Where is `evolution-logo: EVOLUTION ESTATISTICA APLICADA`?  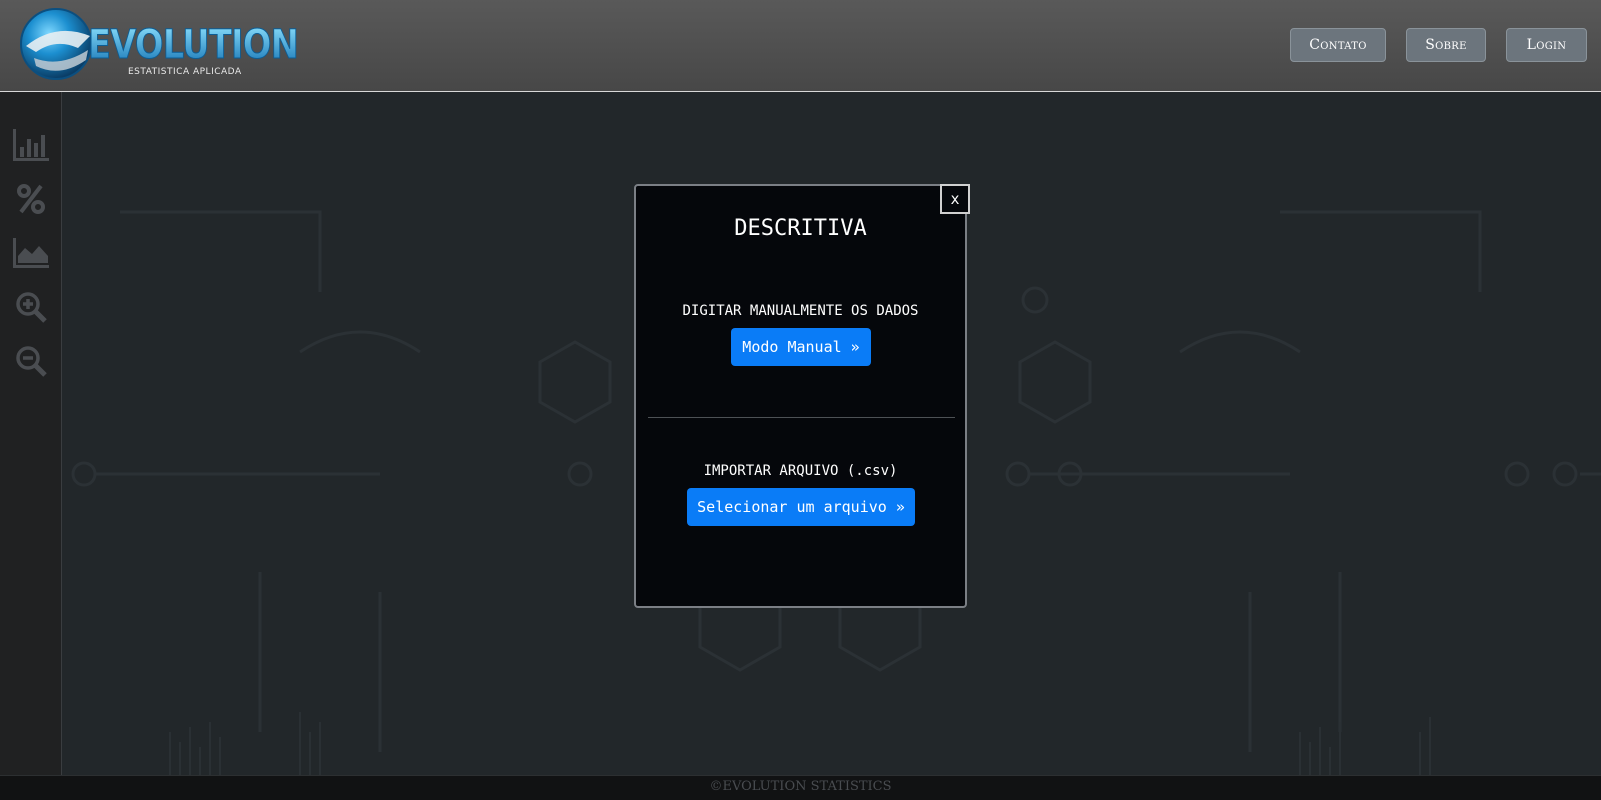
evolution-logo: EVOLUTION ESTATISTICA APLICADA is located at coordinates (161, 44).